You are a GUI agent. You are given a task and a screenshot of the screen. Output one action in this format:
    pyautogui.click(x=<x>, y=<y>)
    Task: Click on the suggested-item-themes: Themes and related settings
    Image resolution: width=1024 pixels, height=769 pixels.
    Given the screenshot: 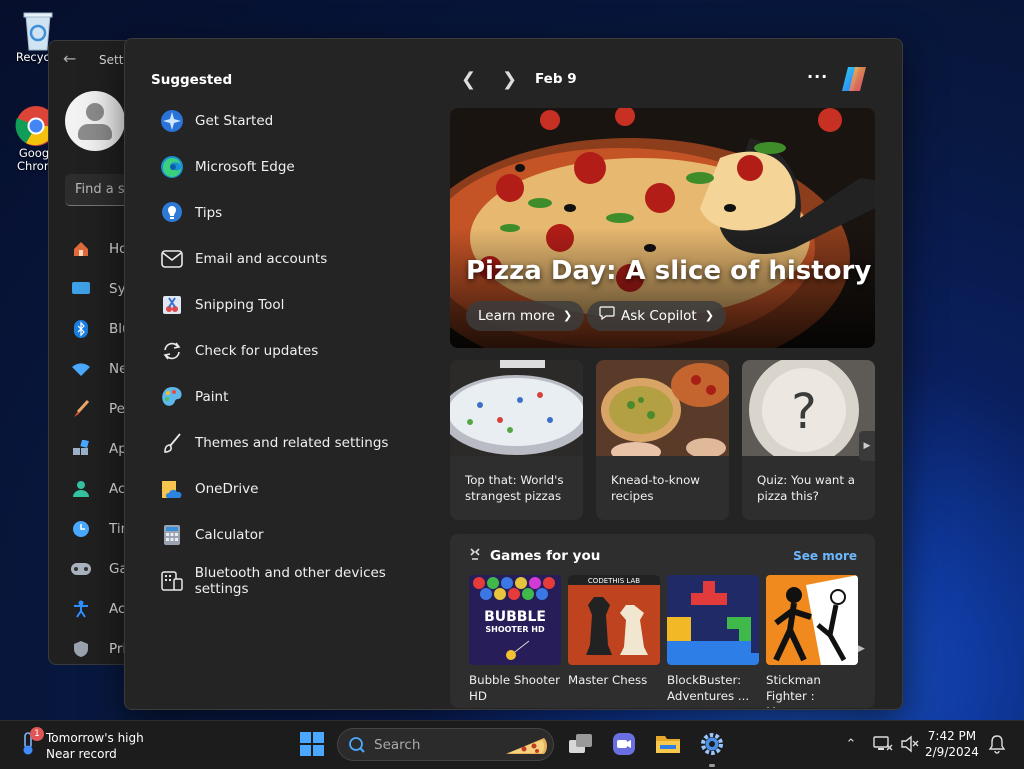 What is the action you would take?
    pyautogui.click(x=296, y=443)
    